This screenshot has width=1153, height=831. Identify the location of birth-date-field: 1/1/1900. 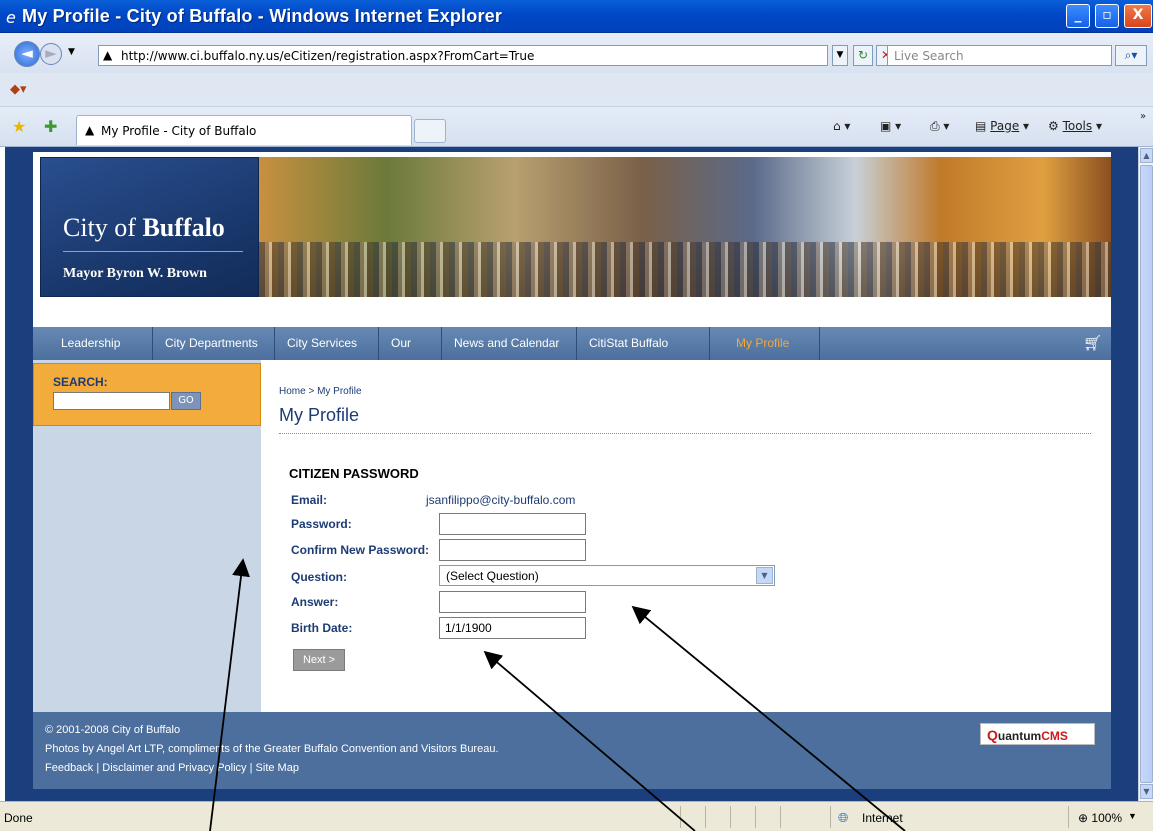
(512, 628).